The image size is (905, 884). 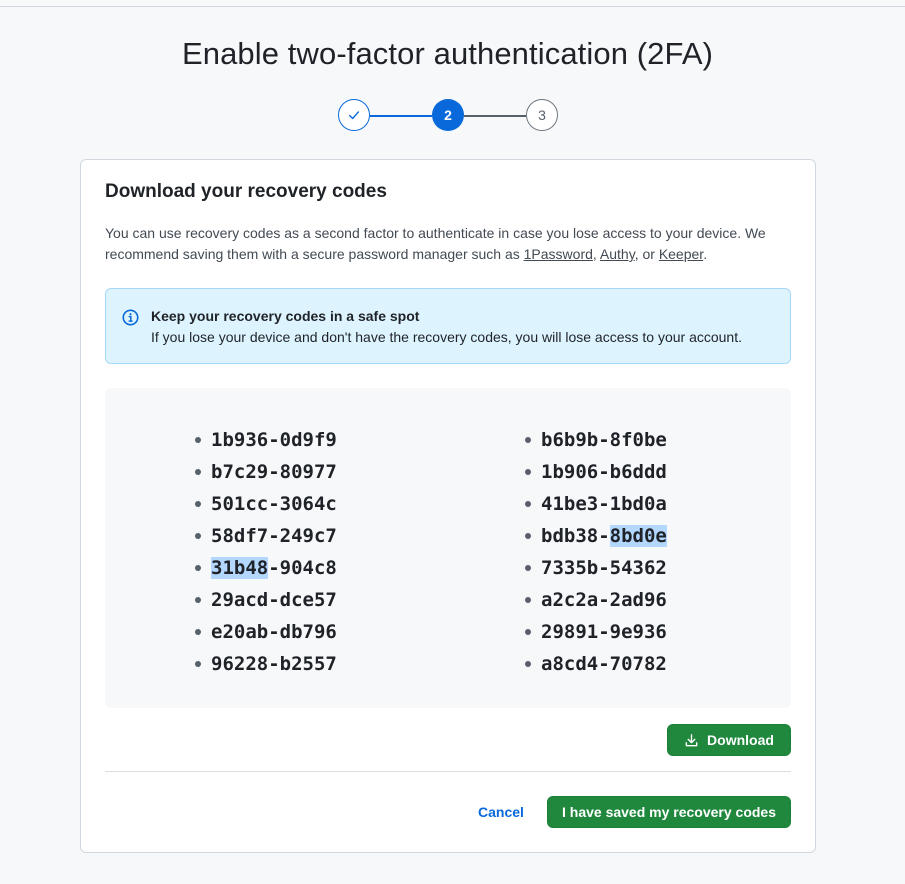 I want to click on recovery-code: 31b48-904c8, so click(x=266, y=568).